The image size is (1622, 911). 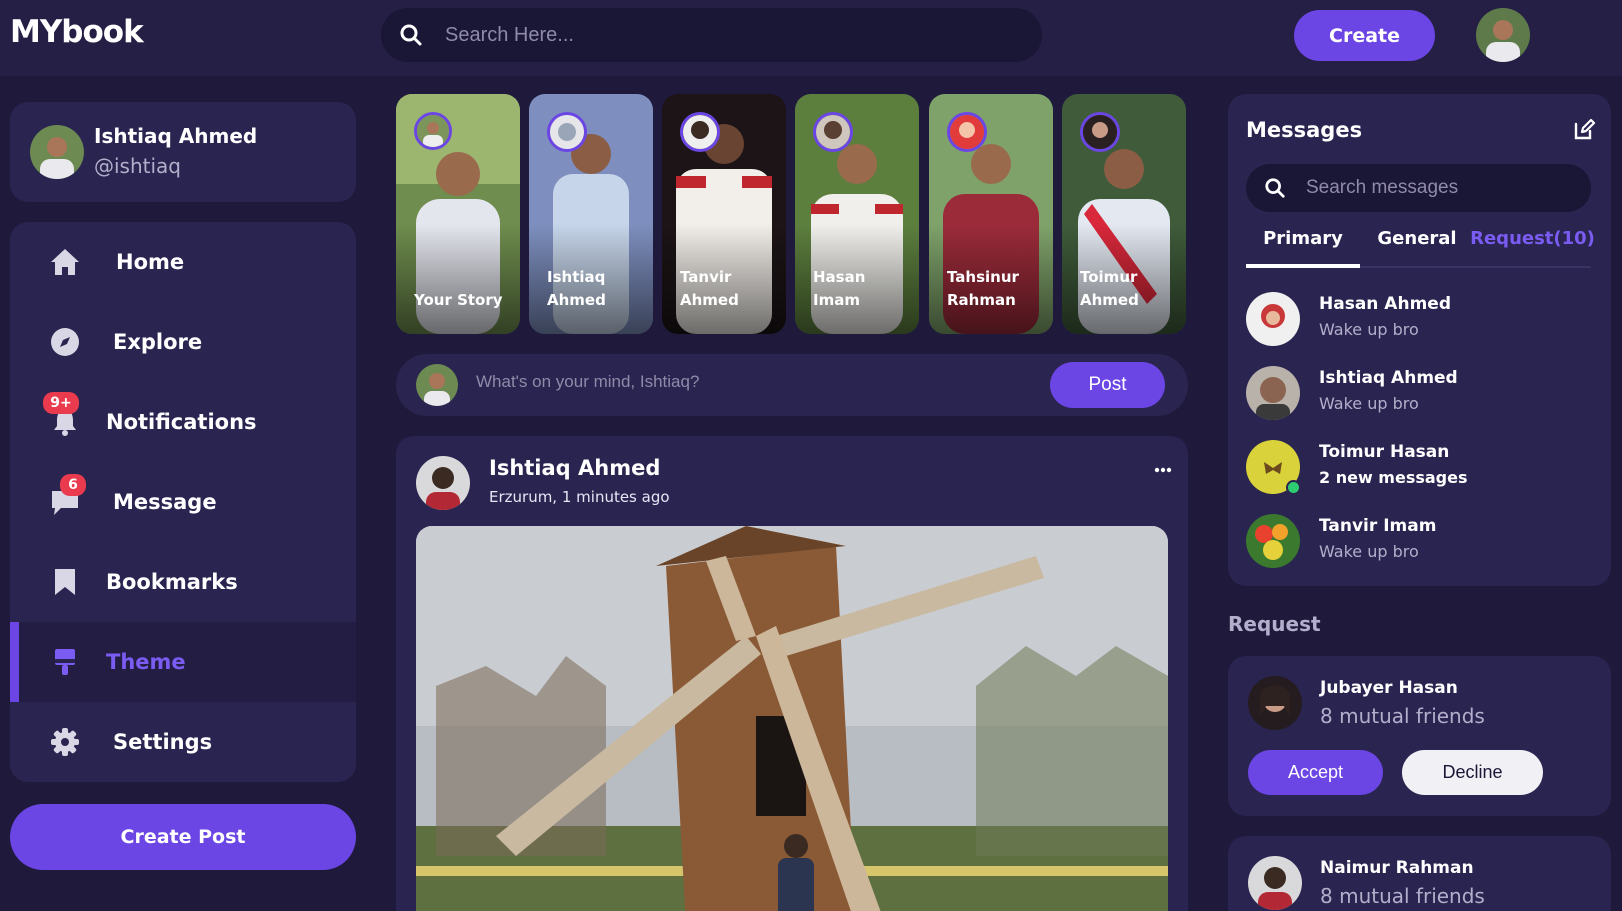 I want to click on create-button: Create, so click(x=1364, y=35).